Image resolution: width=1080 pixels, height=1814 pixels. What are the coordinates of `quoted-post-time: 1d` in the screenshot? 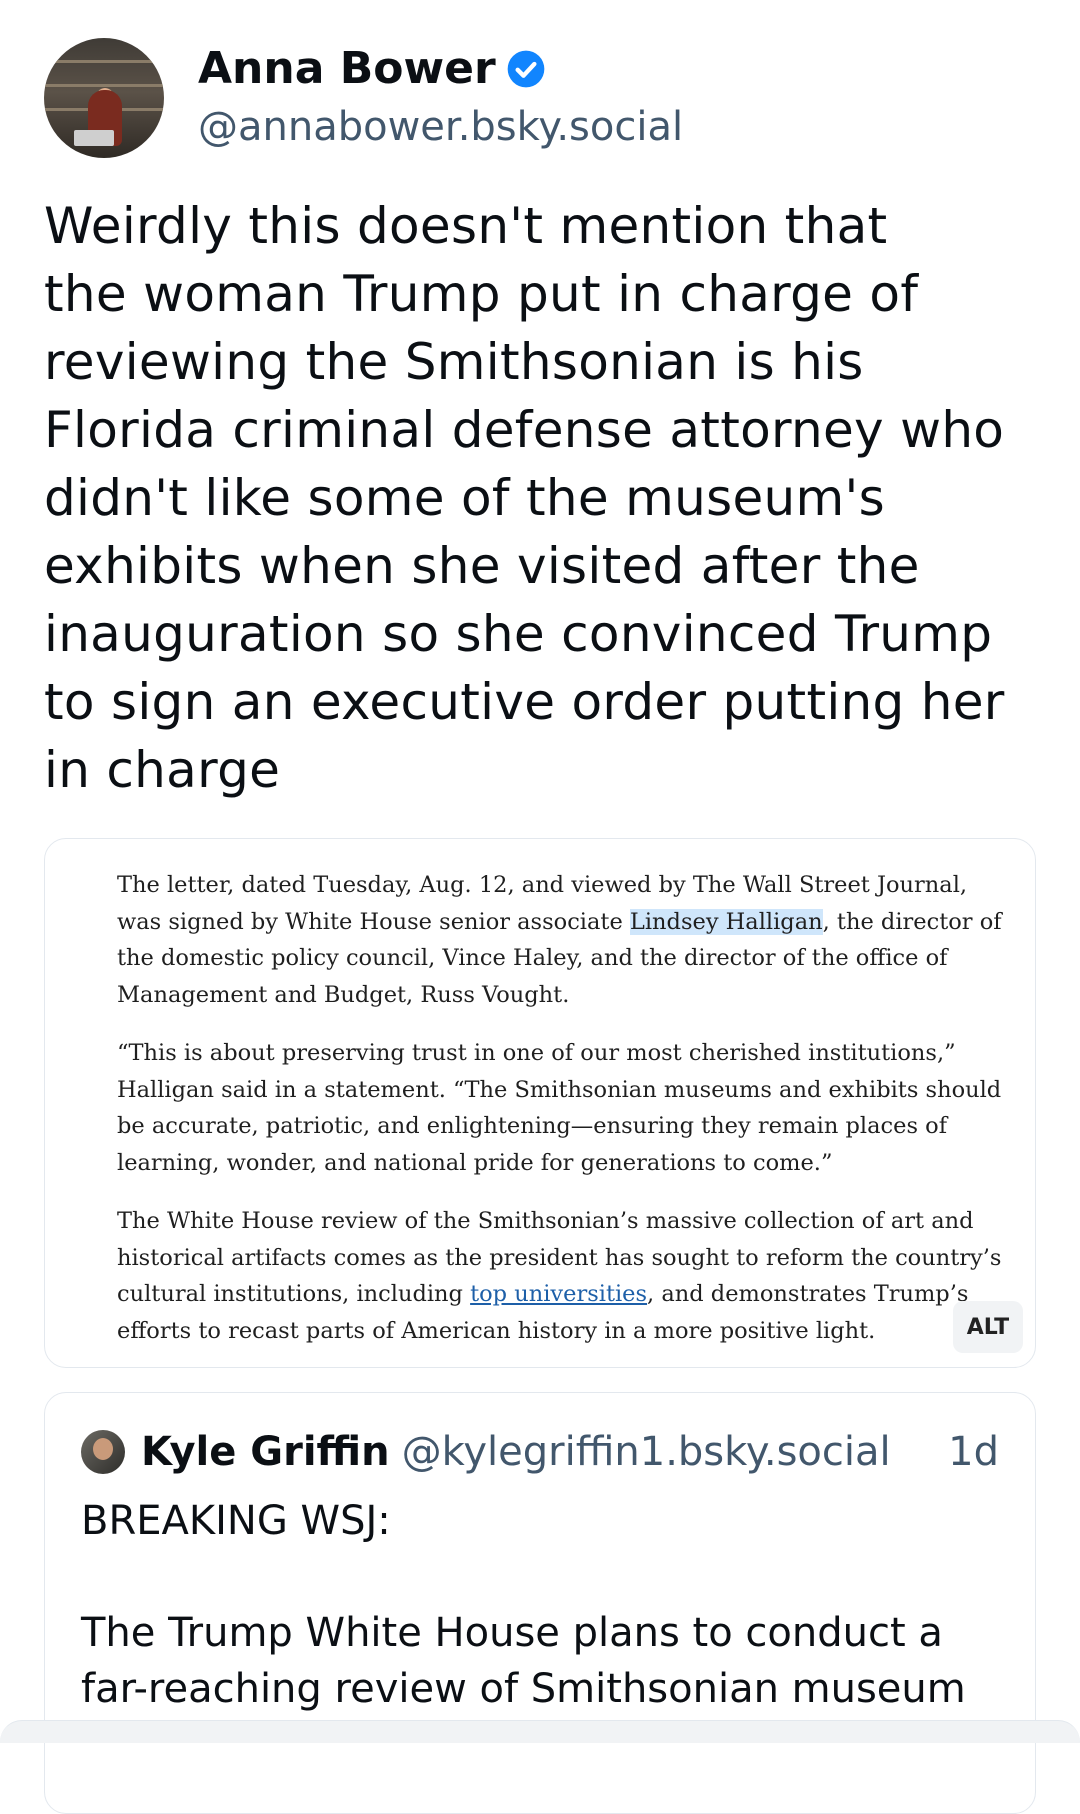 It's located at (973, 1452).